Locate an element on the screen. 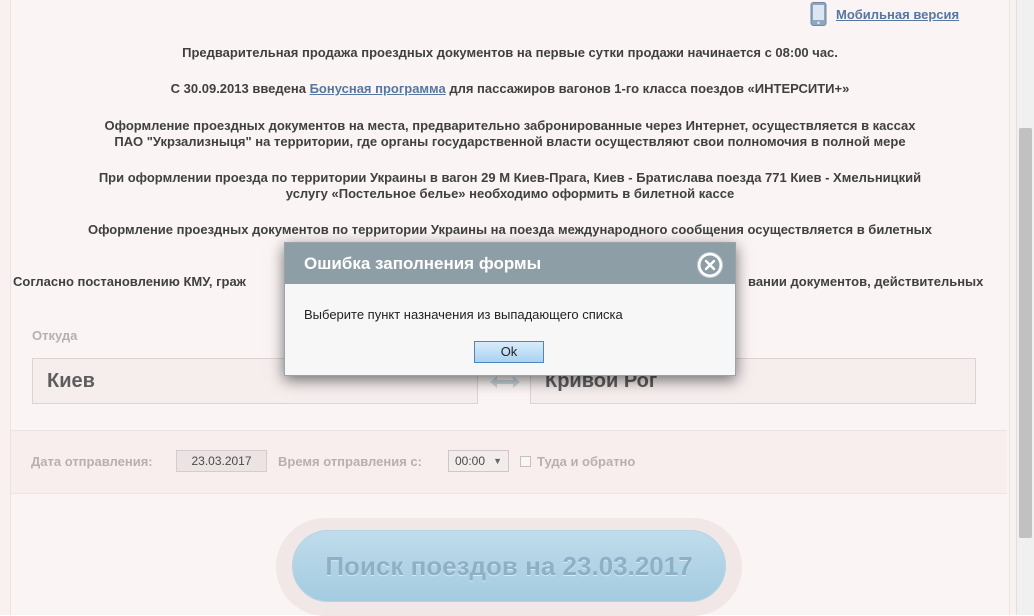 Image resolution: width=1034 pixels, height=616 pixels. close-icon is located at coordinates (710, 265).